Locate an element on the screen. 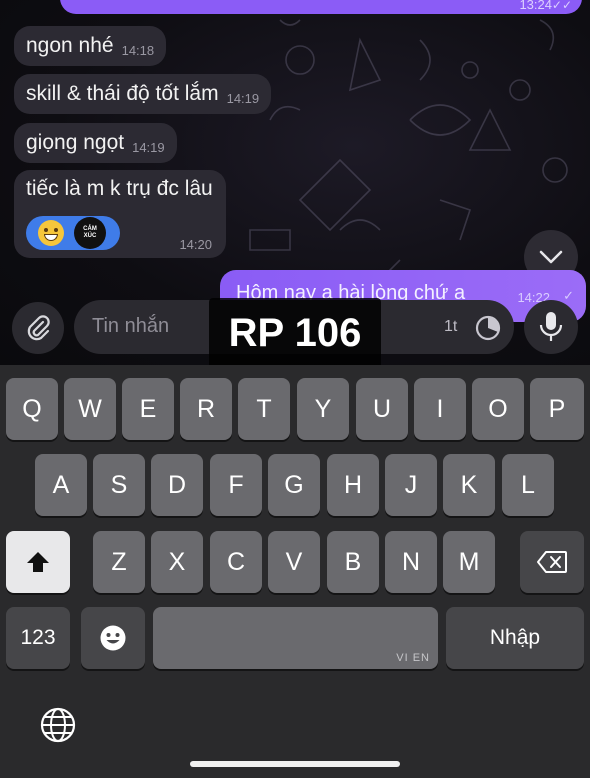  grinning-face-icon is located at coordinates (51, 233).